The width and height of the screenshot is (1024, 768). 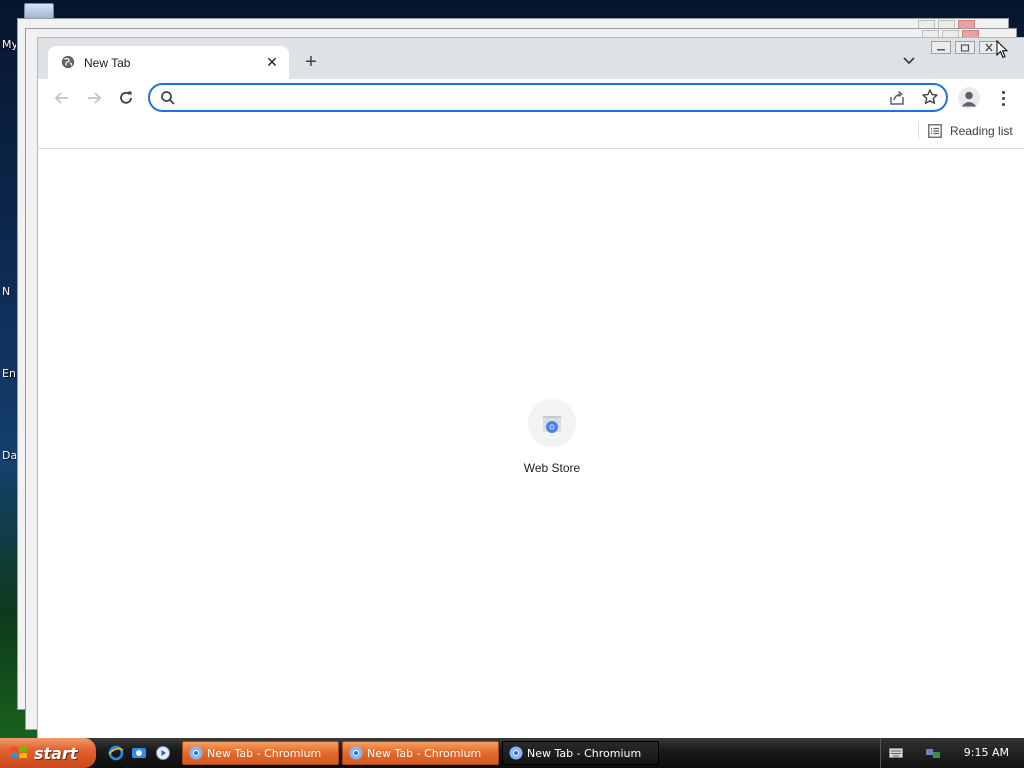 I want to click on menu-button, so click(x=1003, y=98).